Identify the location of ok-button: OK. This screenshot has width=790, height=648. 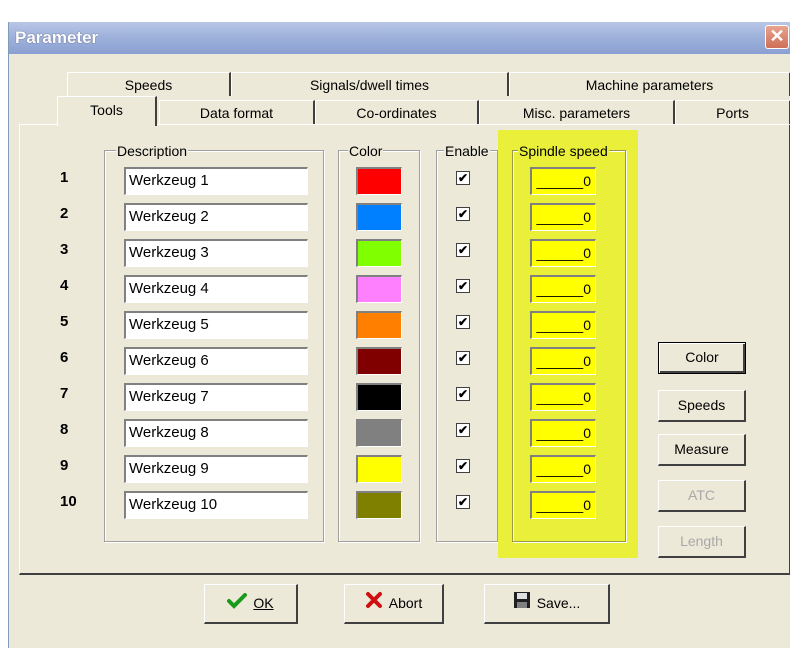
(251, 604).